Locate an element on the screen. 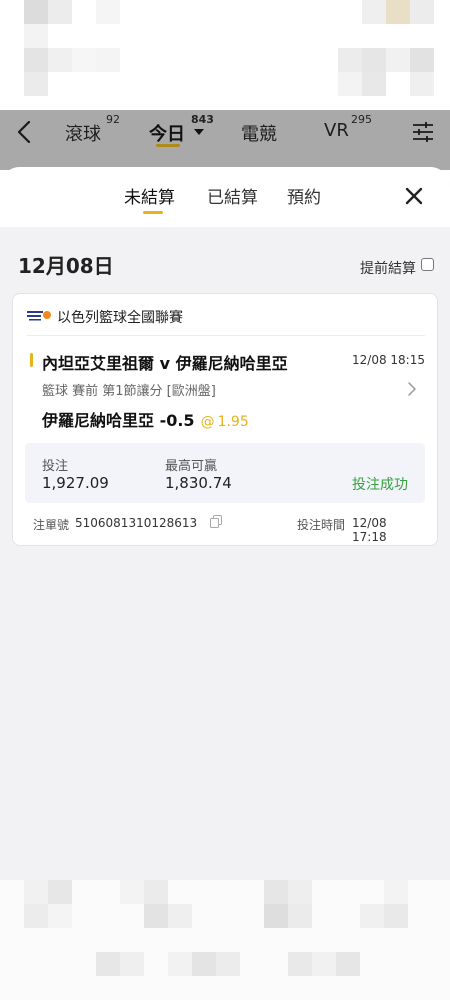 Image resolution: width=450 pixels, height=1000 pixels. status-badge: 投注成功 is located at coordinates (380, 485).